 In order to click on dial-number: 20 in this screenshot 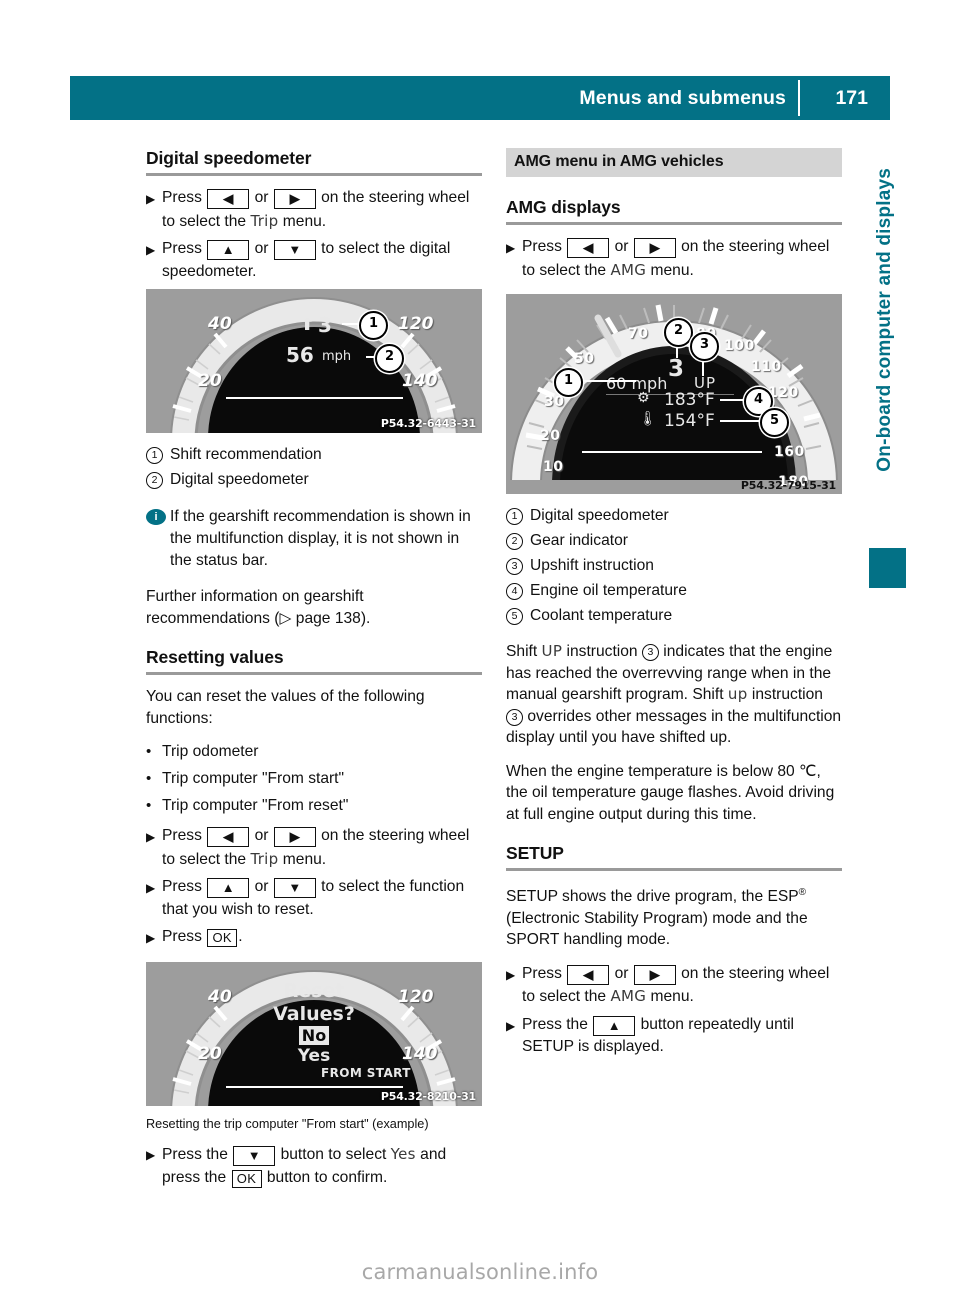, I will do `click(550, 436)`.